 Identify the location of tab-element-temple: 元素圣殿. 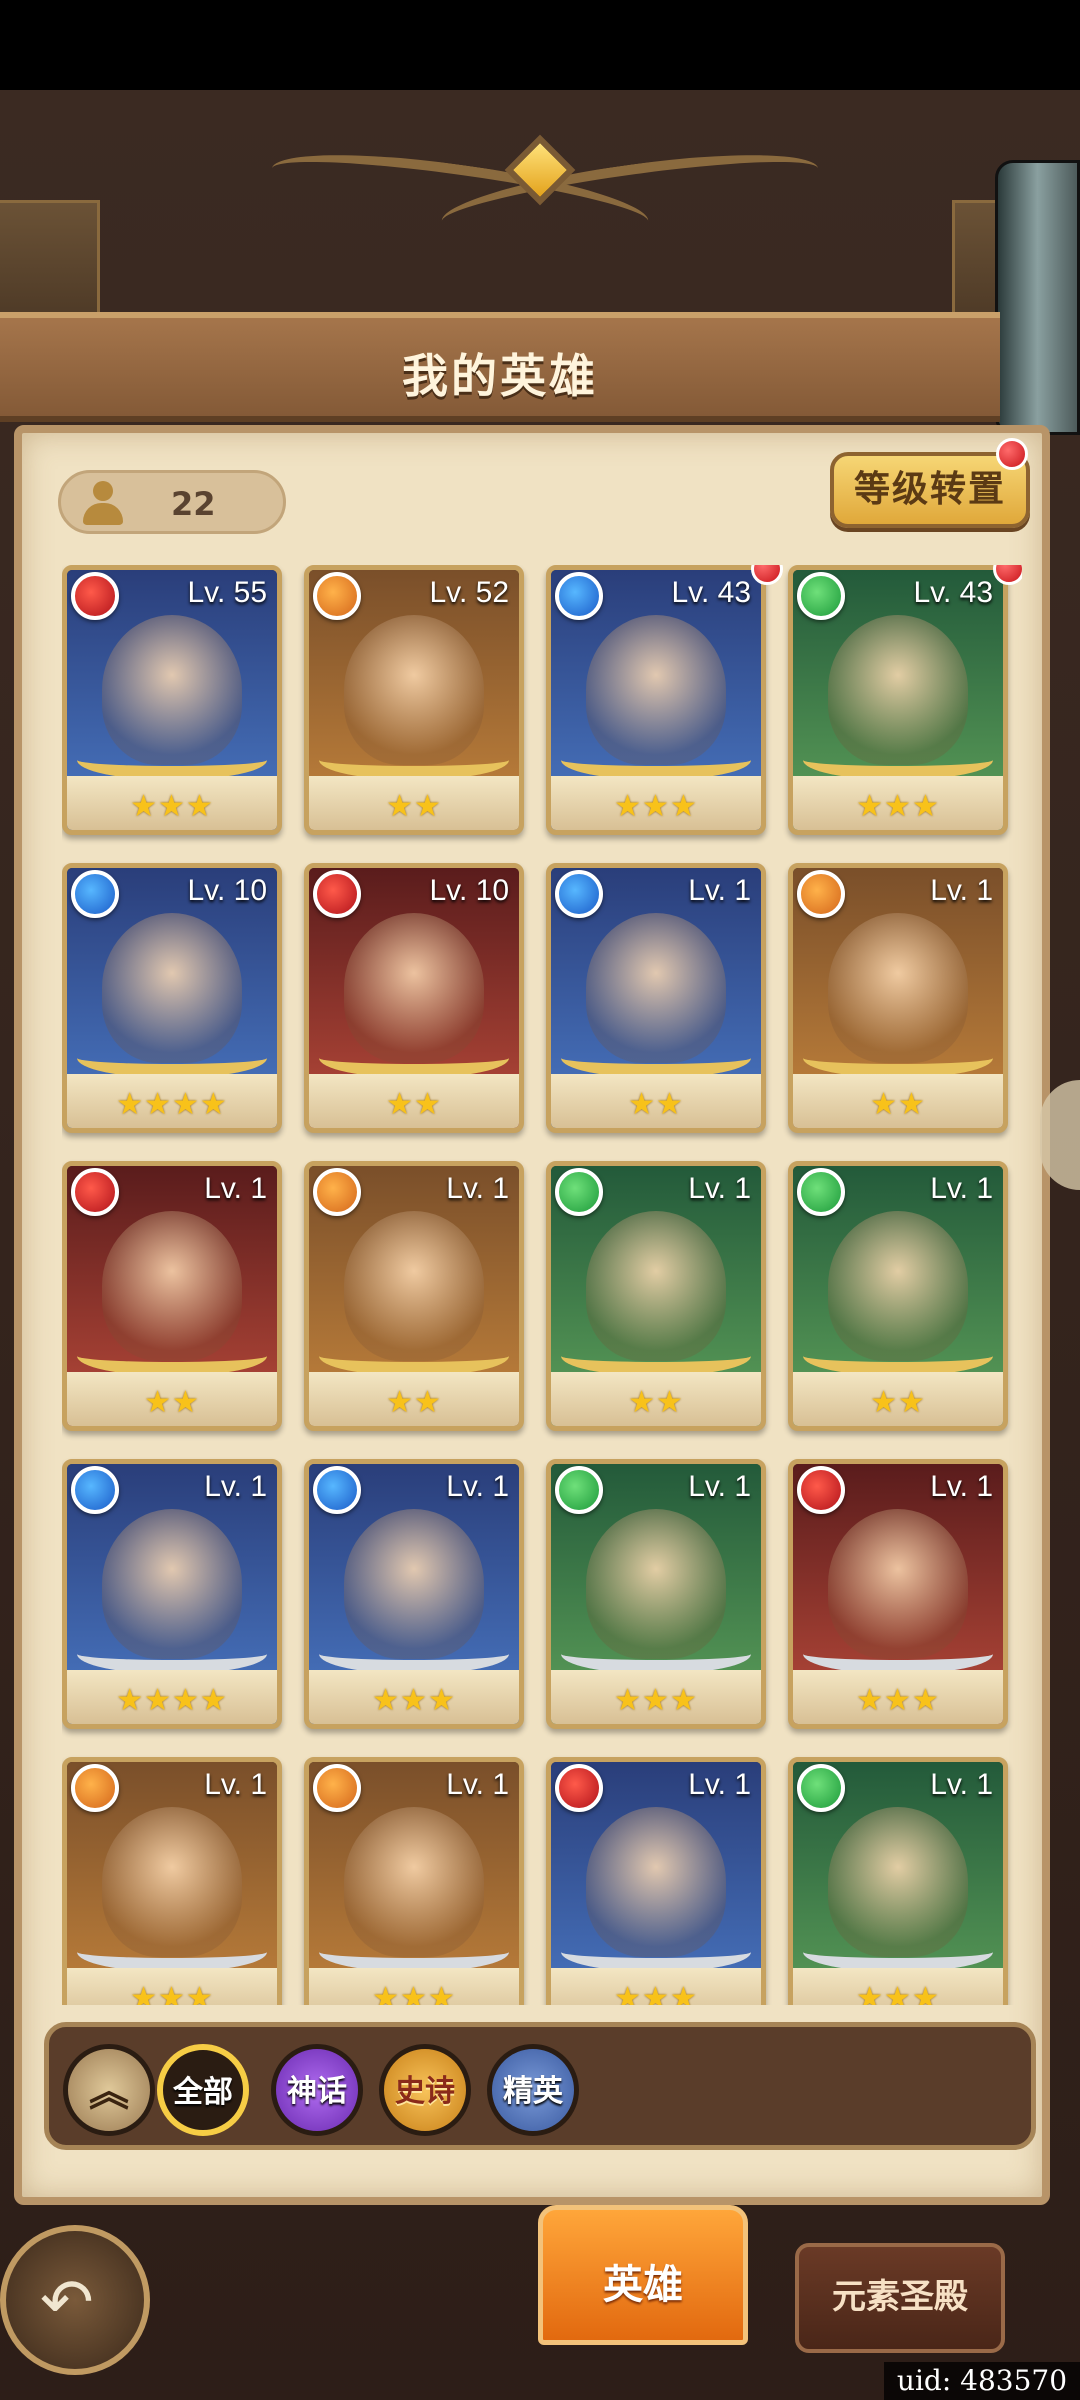
(900, 2298).